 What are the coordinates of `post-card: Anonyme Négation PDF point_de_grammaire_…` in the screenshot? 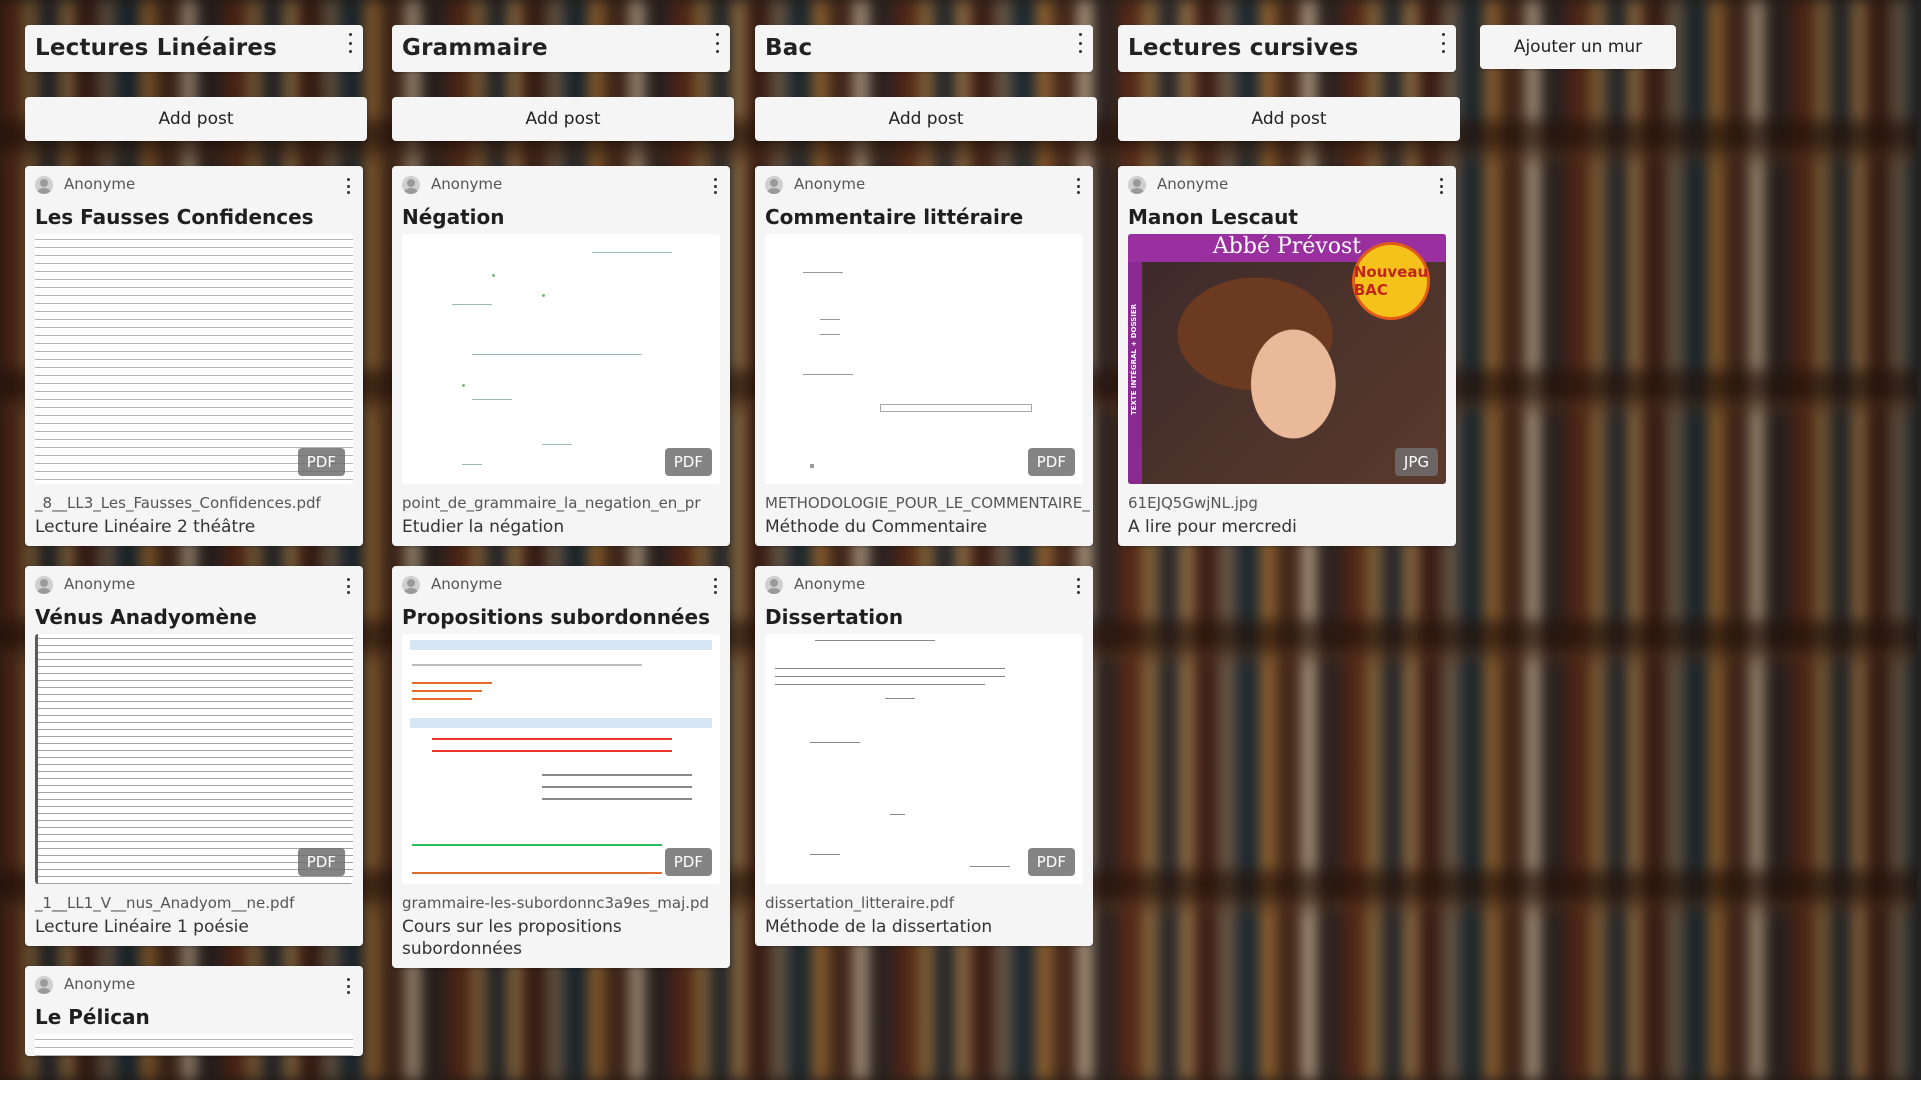 It's located at (561, 356).